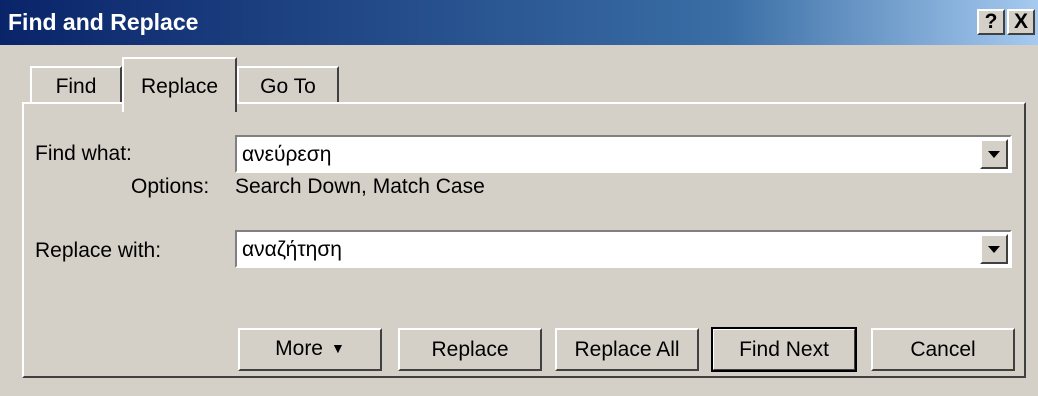 Image resolution: width=1038 pixels, height=396 pixels. Describe the element at coordinates (179, 84) in the screenshot. I see `tab-replace: Replace` at that location.